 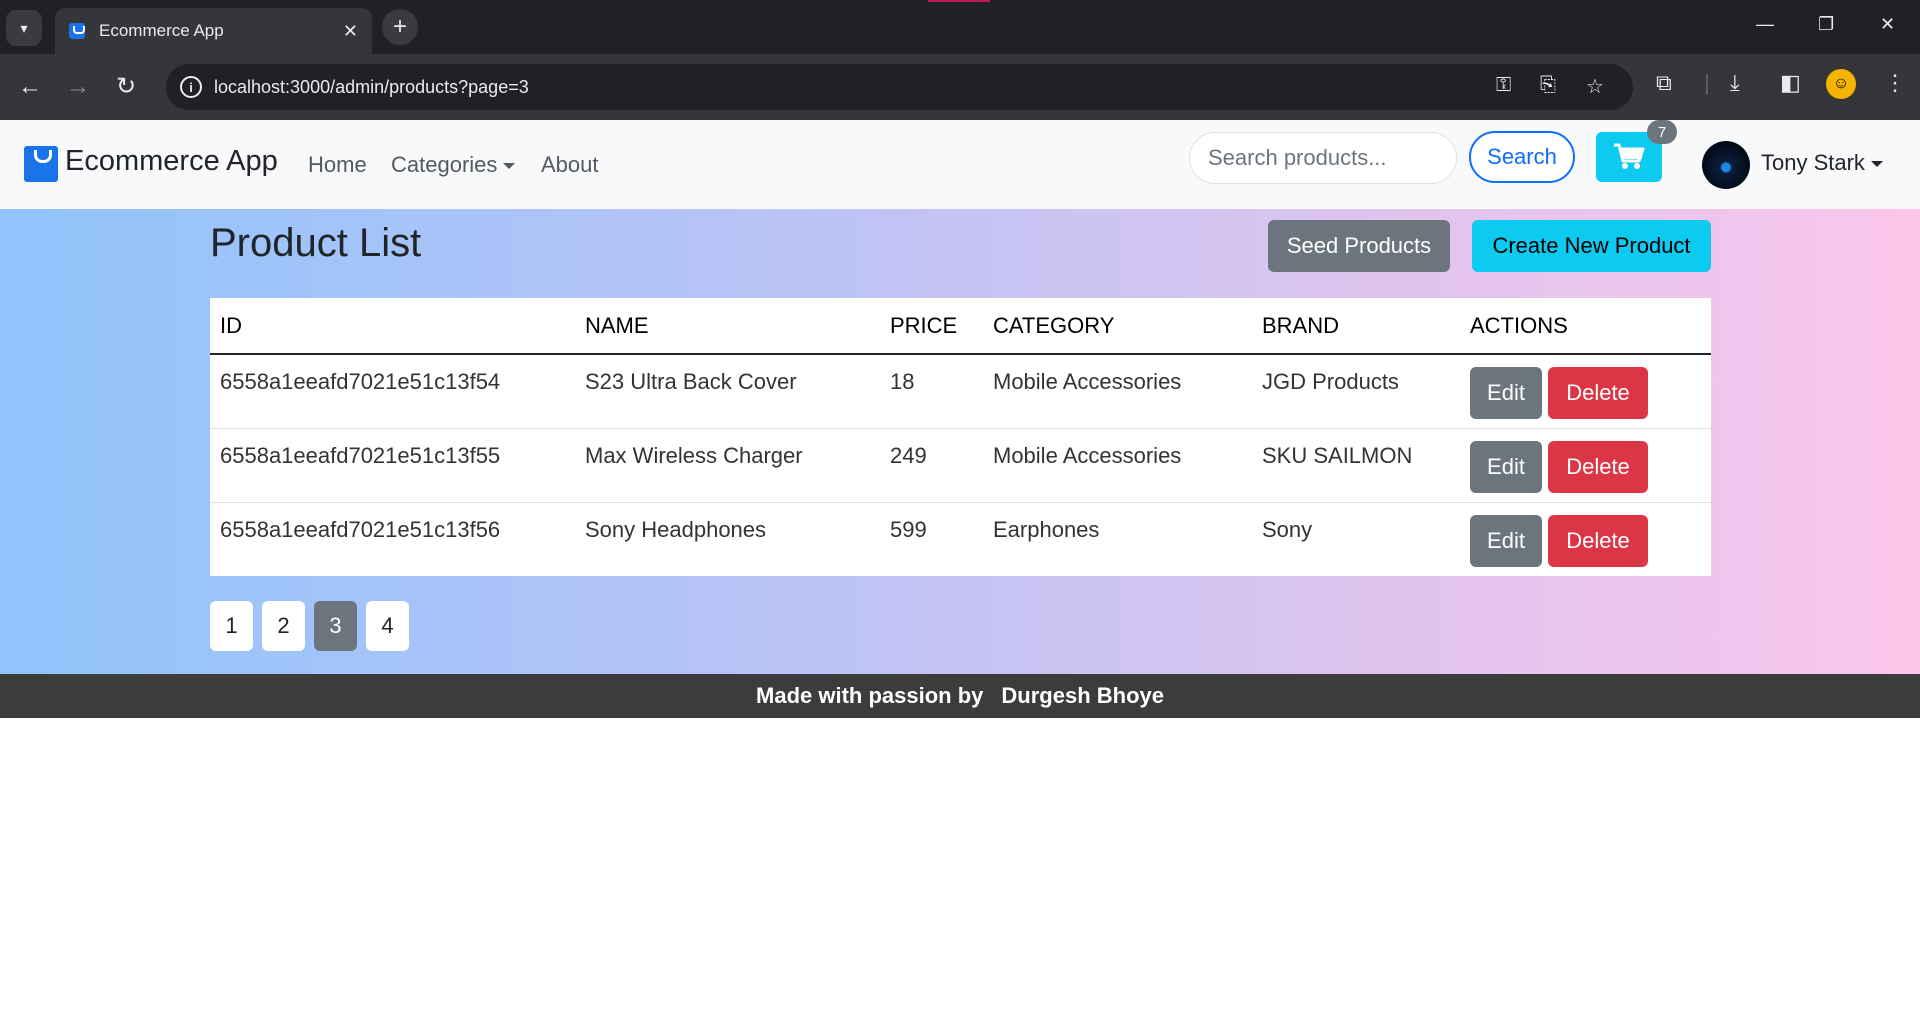 I want to click on page-link-3-active: 3, so click(x=335, y=626).